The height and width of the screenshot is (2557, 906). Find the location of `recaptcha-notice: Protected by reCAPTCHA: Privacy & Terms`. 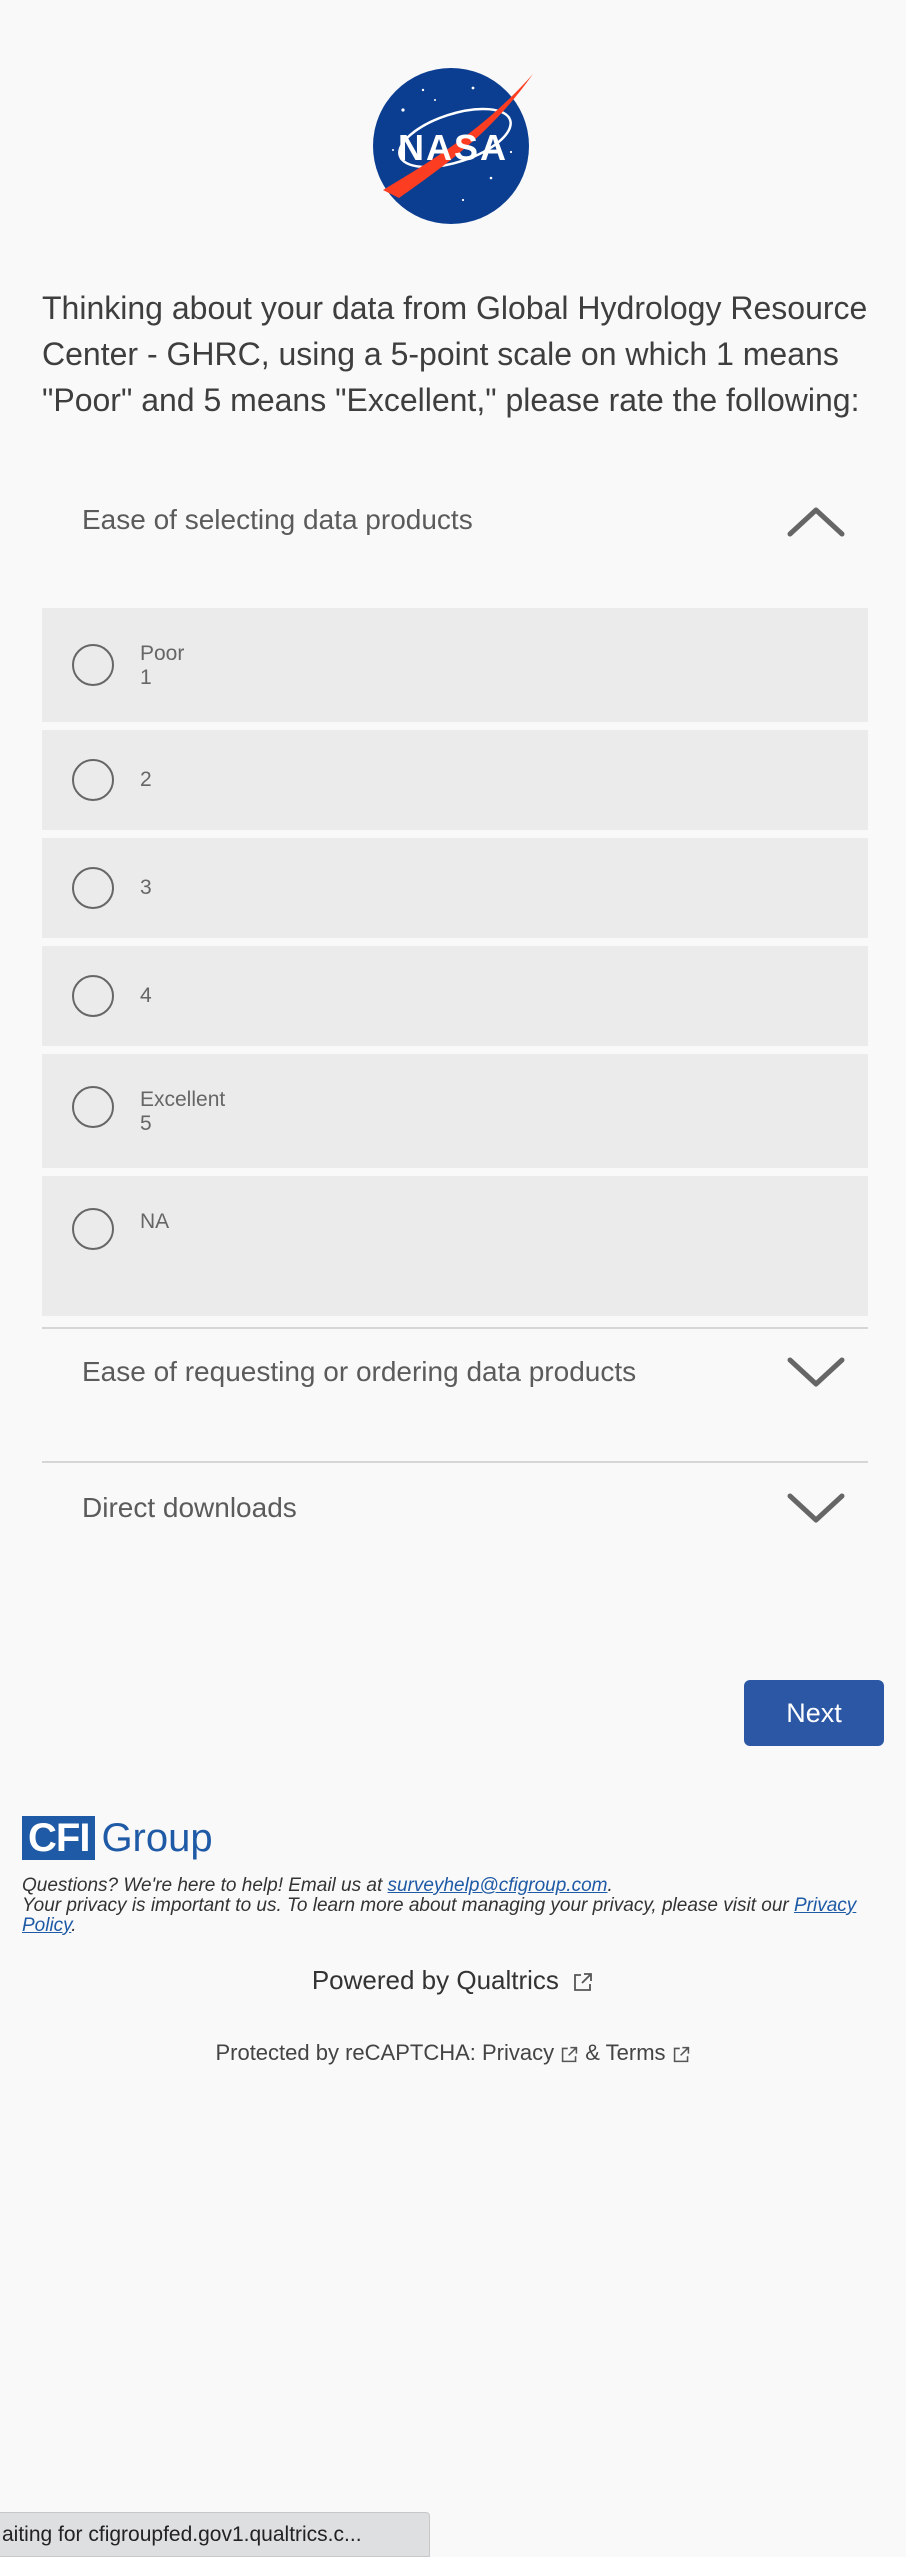

recaptcha-notice: Protected by reCAPTCHA: Privacy & Terms is located at coordinates (453, 2053).